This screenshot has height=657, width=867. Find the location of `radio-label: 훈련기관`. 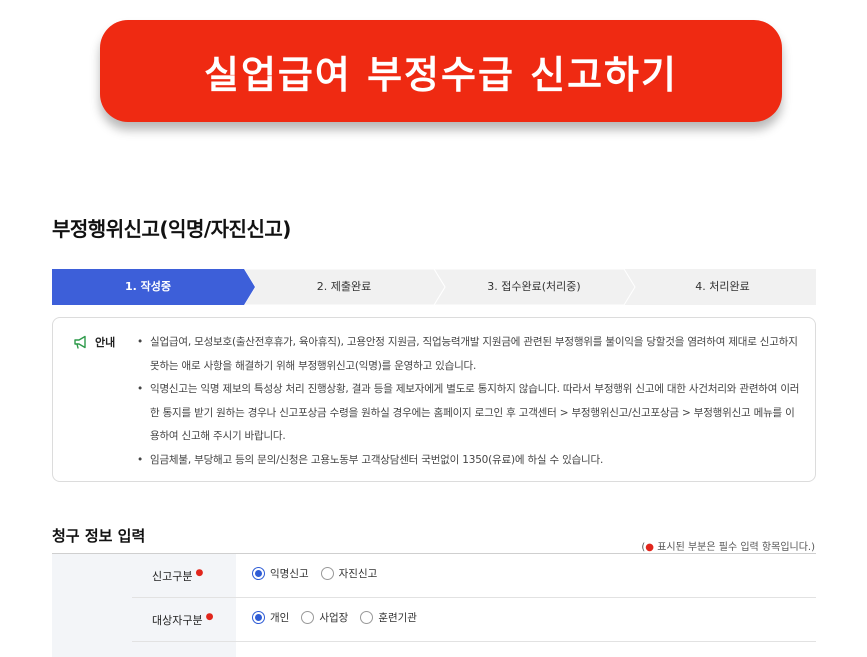

radio-label: 훈련기관 is located at coordinates (397, 618).